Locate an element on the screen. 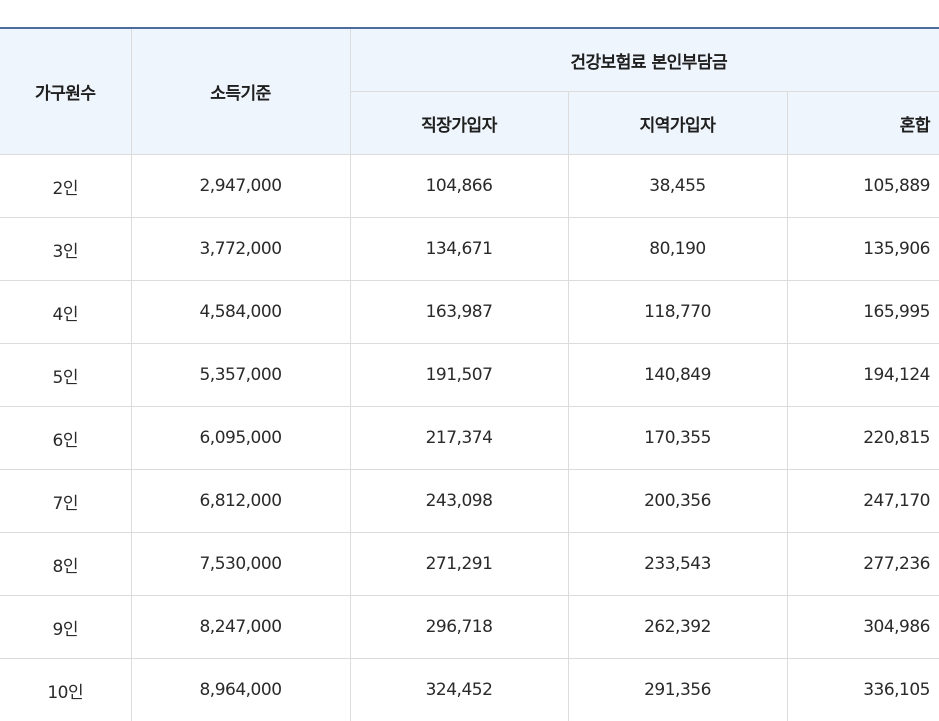 The height and width of the screenshot is (721, 939). cell-income: 8,247,000 is located at coordinates (241, 627).